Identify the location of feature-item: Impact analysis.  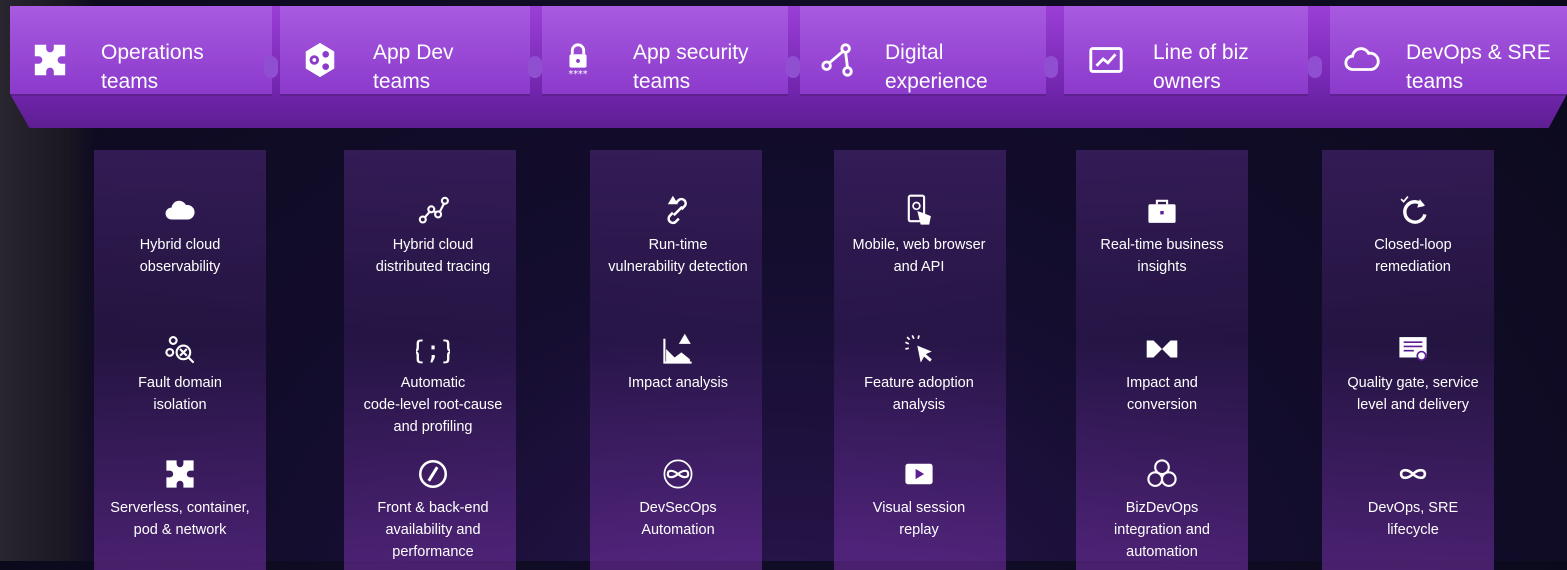
(678, 362).